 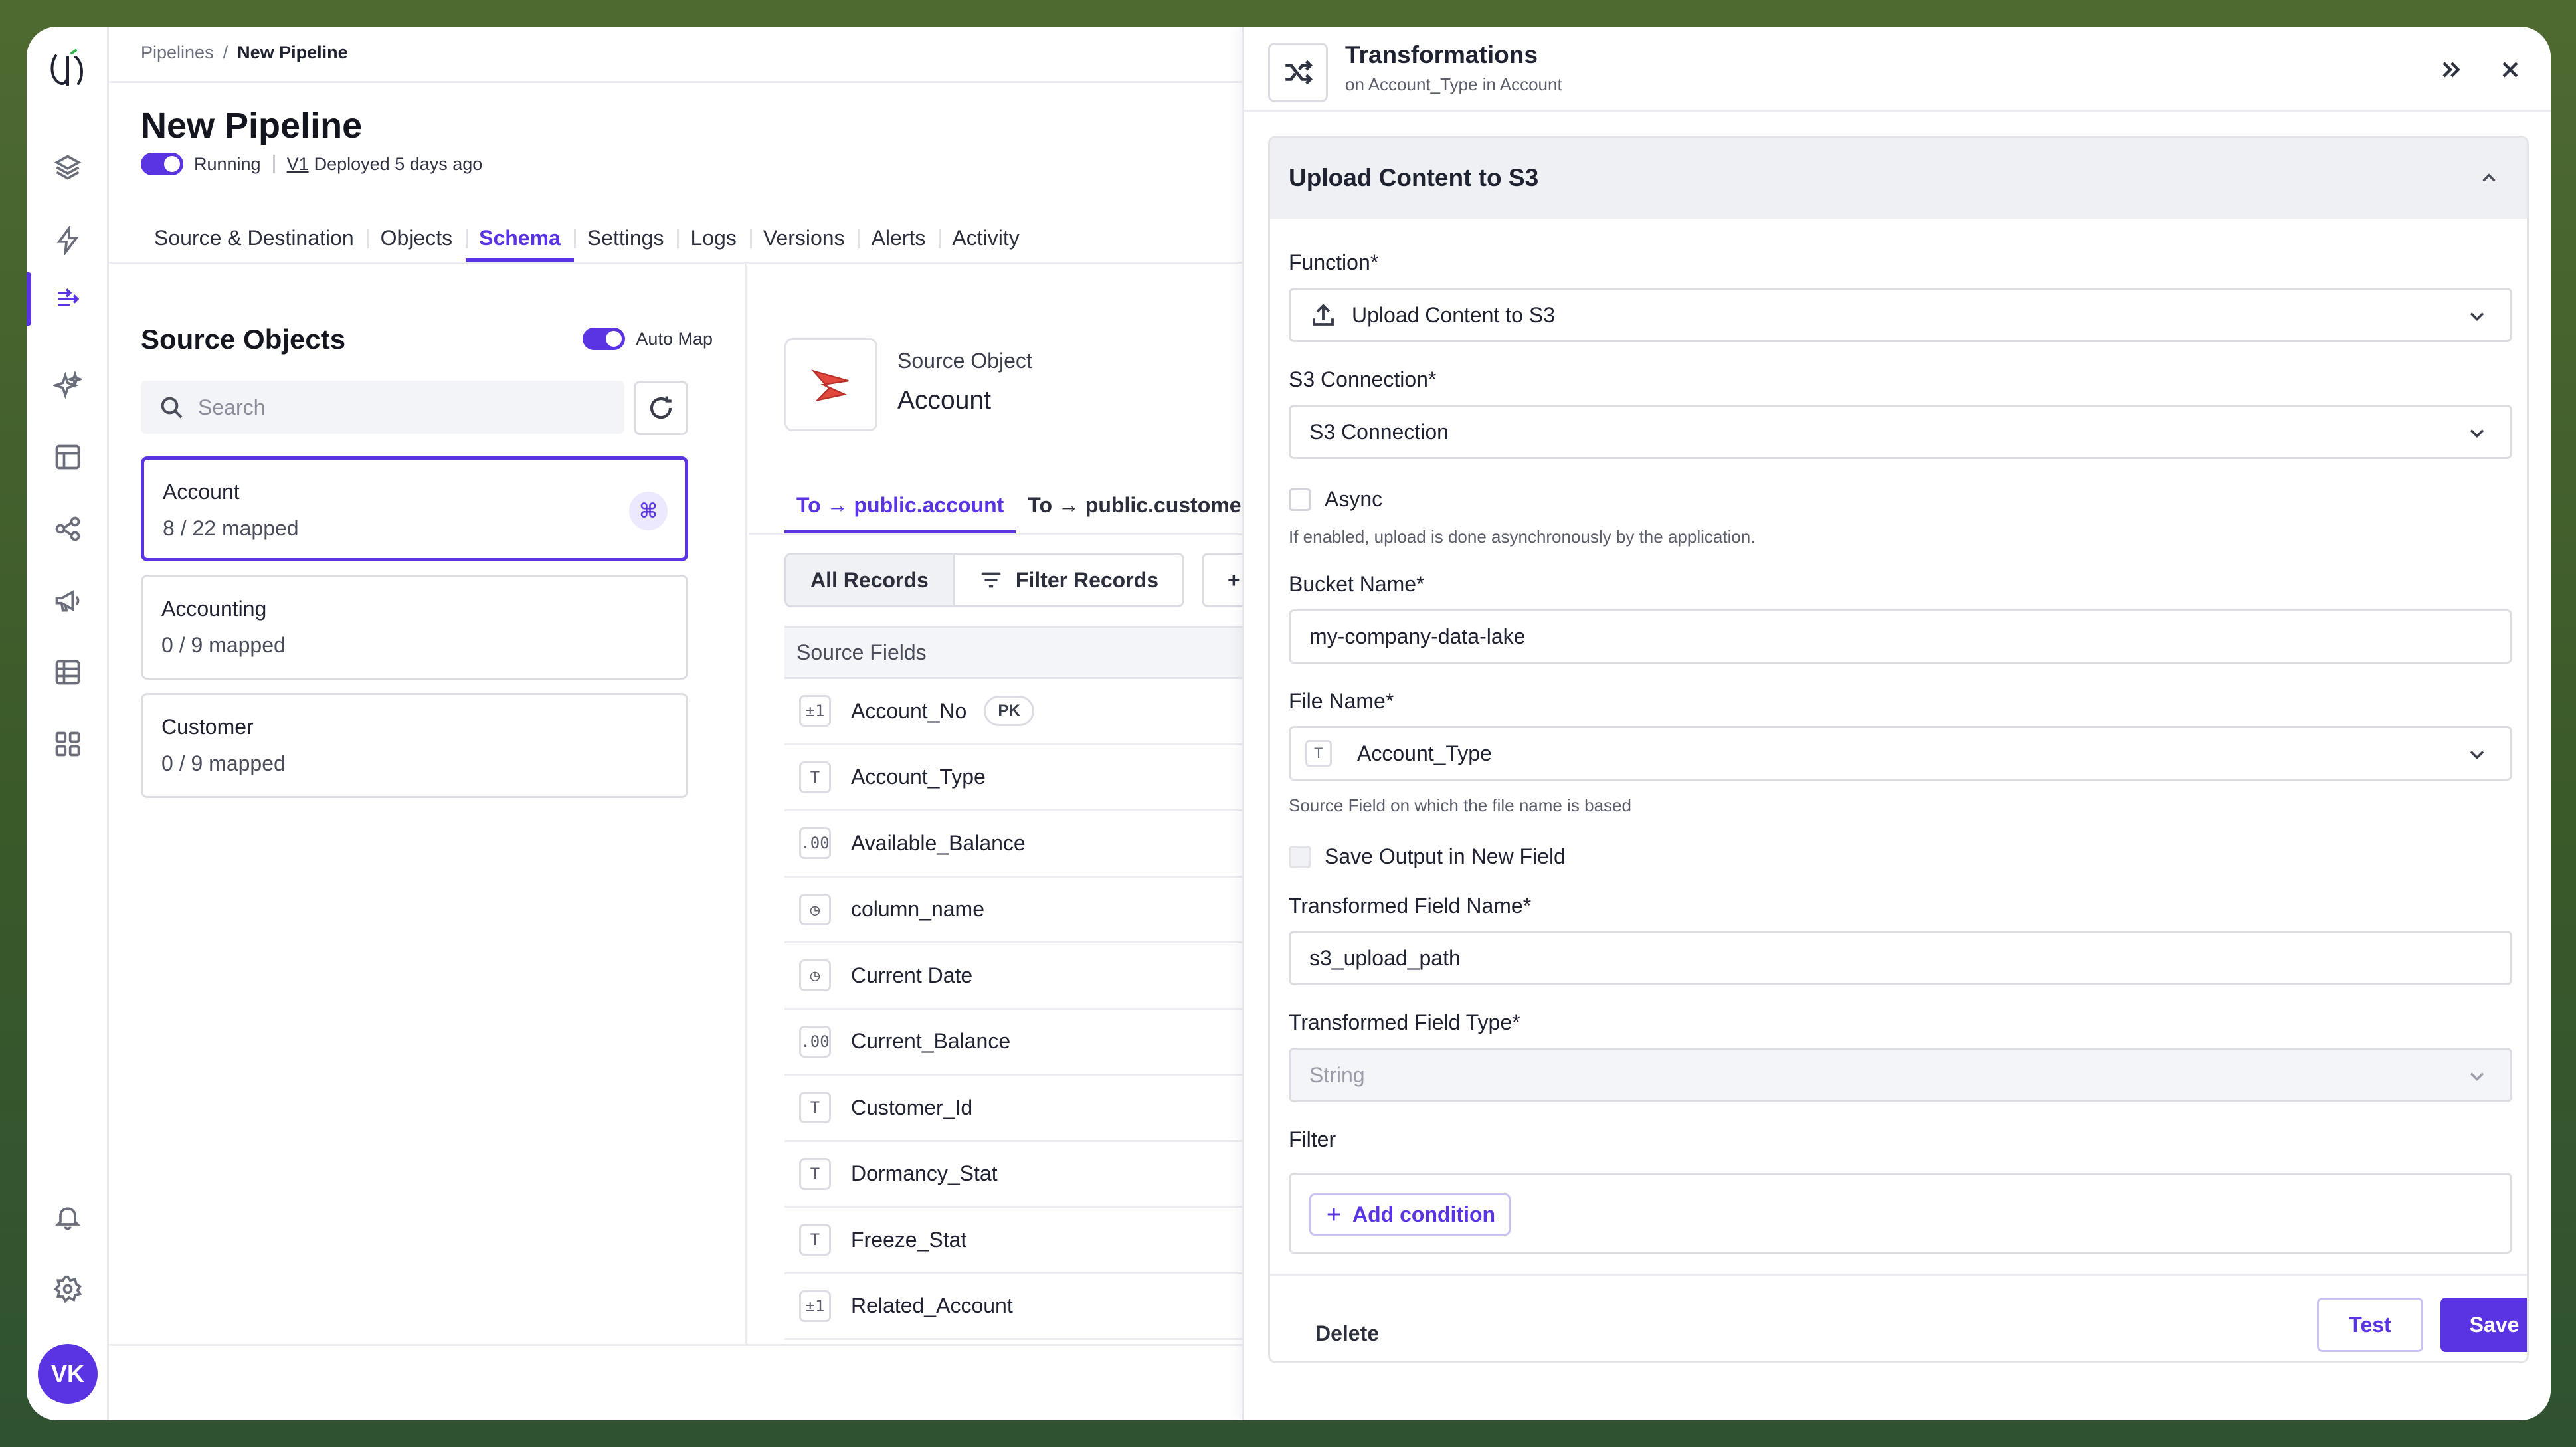 I want to click on object-mapped-count: 8 / 22 mapped, so click(x=231, y=528).